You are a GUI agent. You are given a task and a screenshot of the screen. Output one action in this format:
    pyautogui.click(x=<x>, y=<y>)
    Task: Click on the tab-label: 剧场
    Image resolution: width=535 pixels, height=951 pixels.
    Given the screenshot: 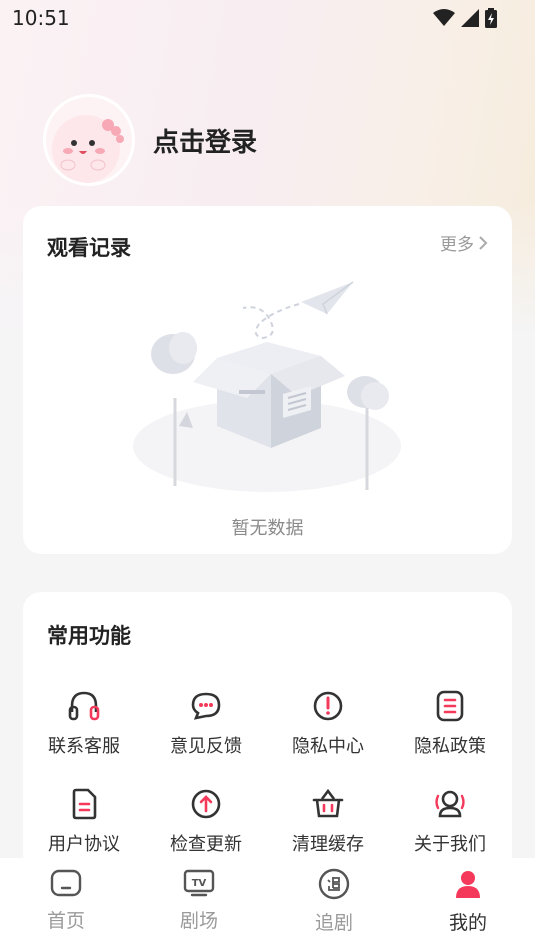 What is the action you would take?
    pyautogui.click(x=198, y=921)
    